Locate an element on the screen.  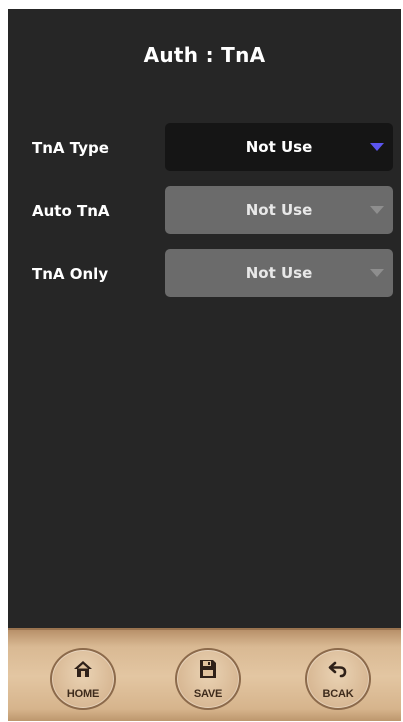
back-arrow-icon is located at coordinates (338, 671).